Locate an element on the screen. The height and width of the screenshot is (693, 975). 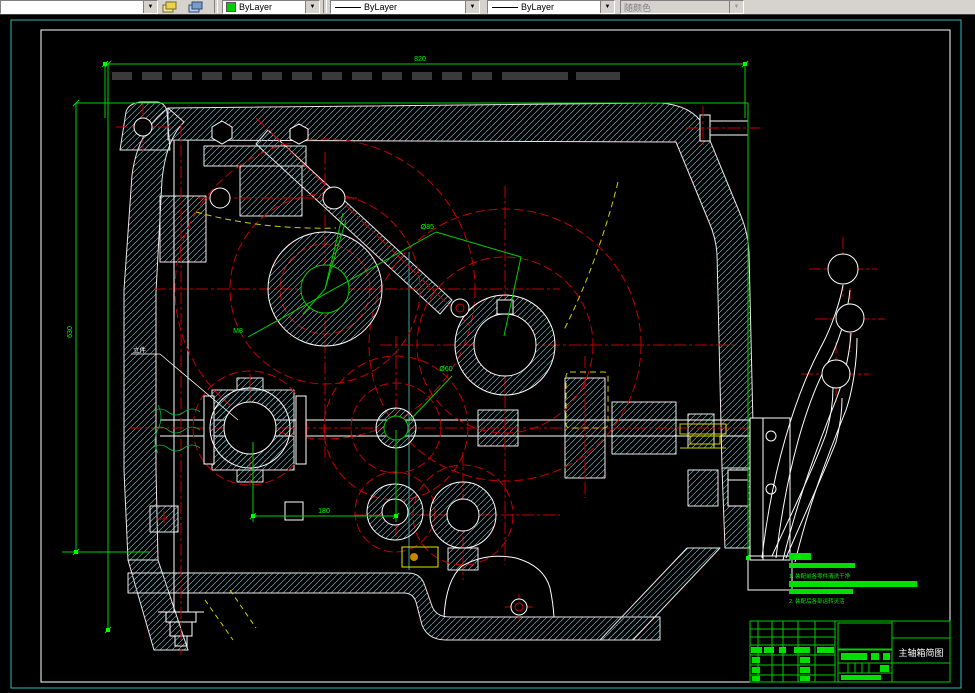
cover-hole-b is located at coordinates (334, 198).